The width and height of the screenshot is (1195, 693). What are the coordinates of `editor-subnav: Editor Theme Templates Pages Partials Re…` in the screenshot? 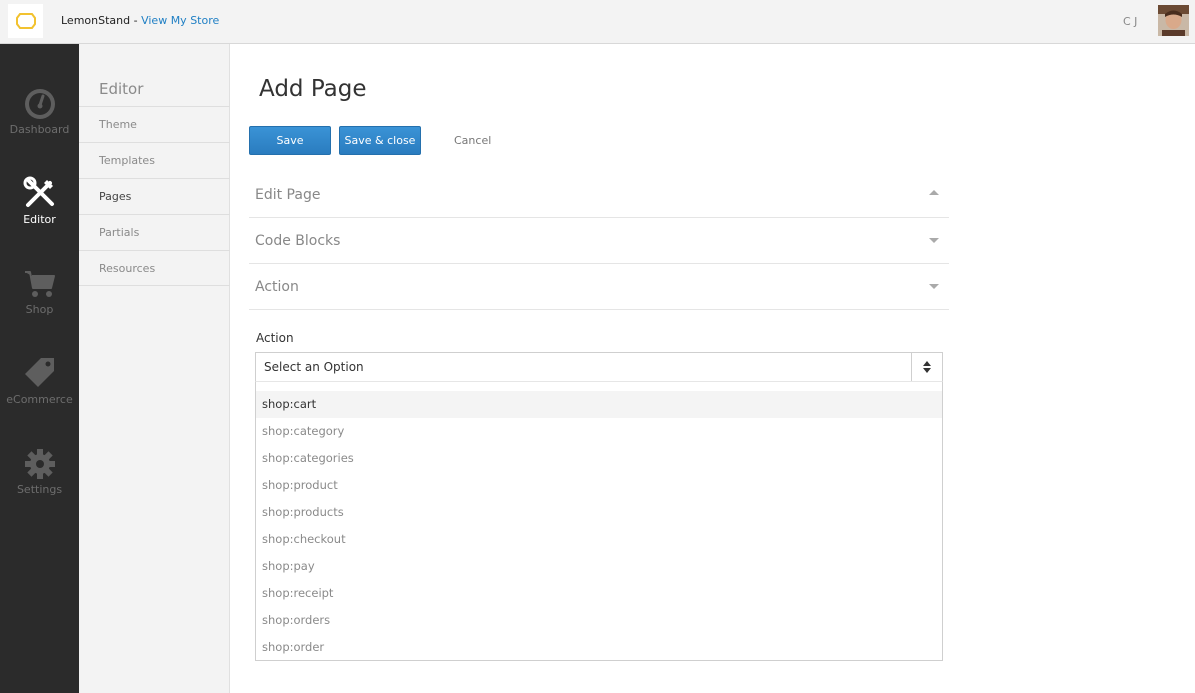 It's located at (154, 368).